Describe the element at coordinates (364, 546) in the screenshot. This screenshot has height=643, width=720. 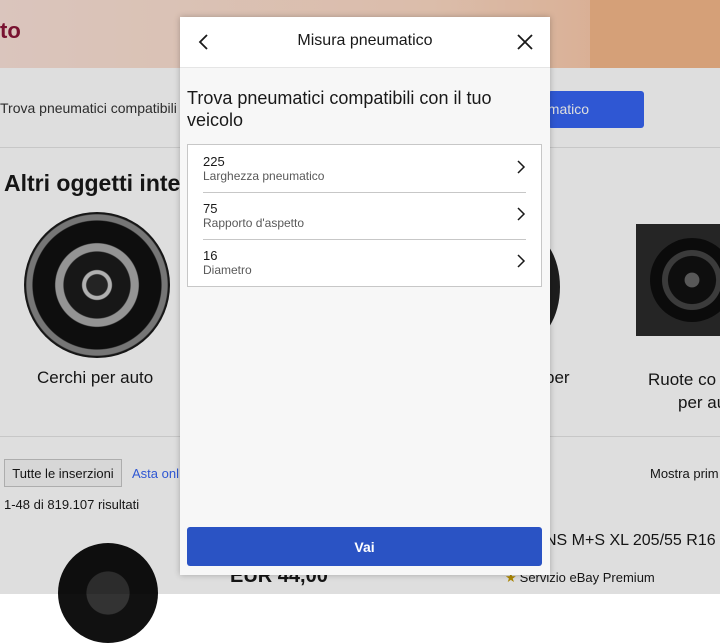
I see `submit-button: Vai` at that location.